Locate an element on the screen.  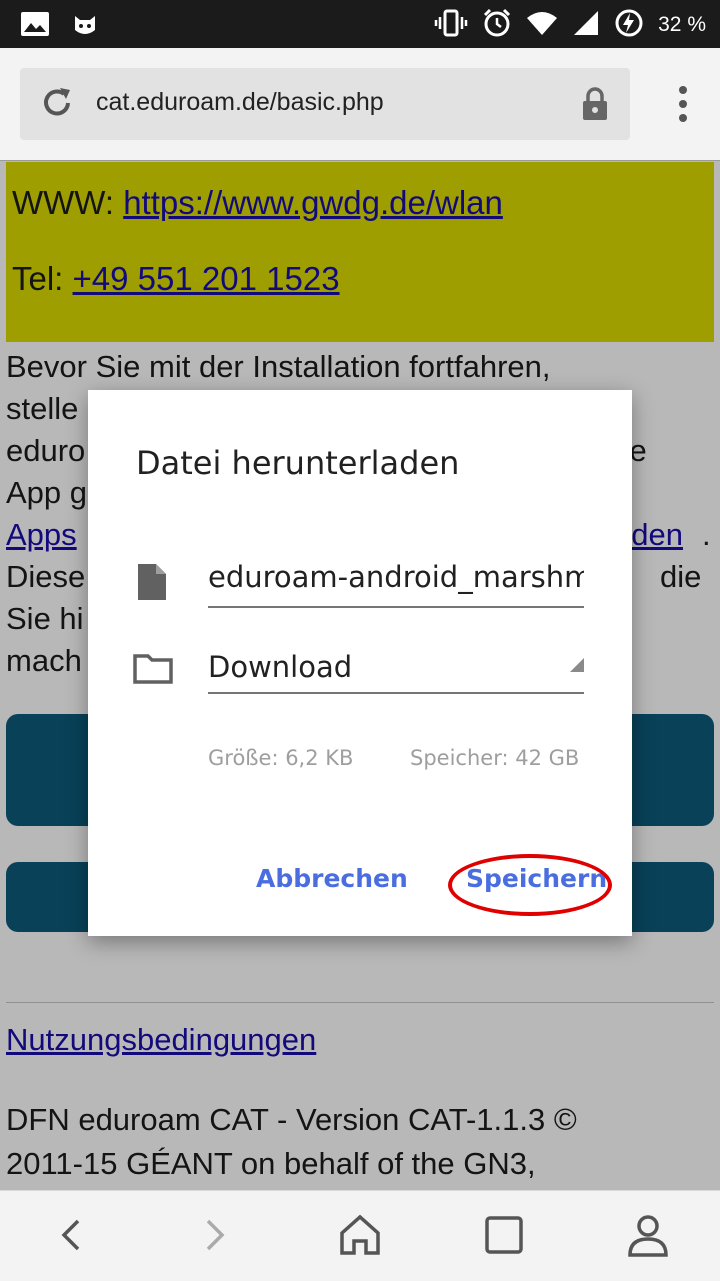
file-icon is located at coordinates (152, 584).